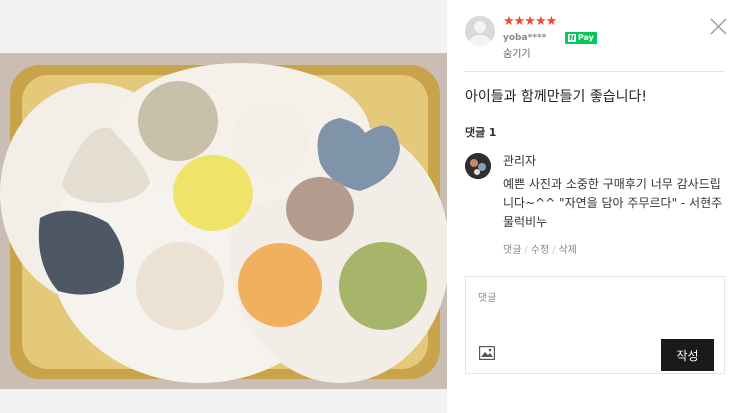  I want to click on npay-badge: N Pay, so click(581, 38).